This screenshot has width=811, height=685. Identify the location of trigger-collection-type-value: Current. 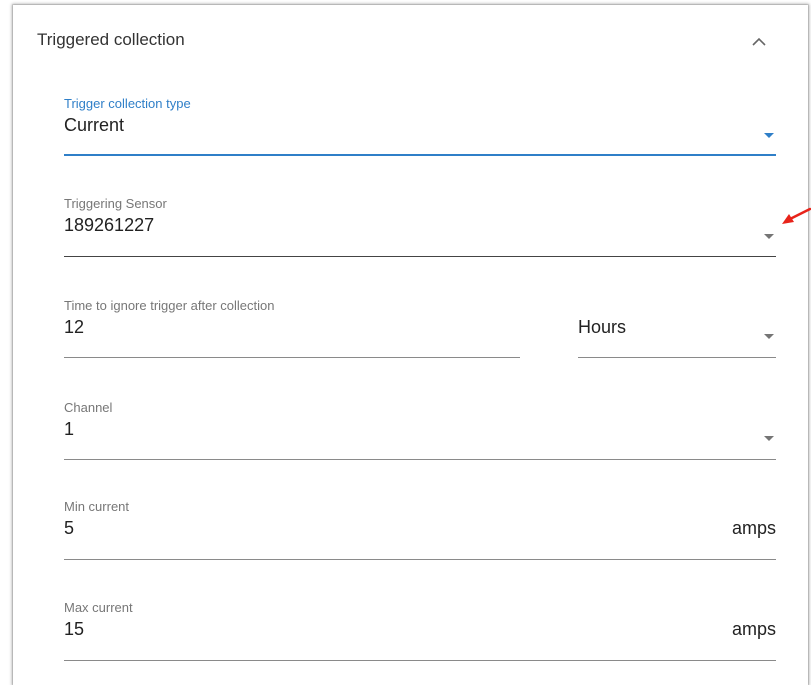
(94, 125).